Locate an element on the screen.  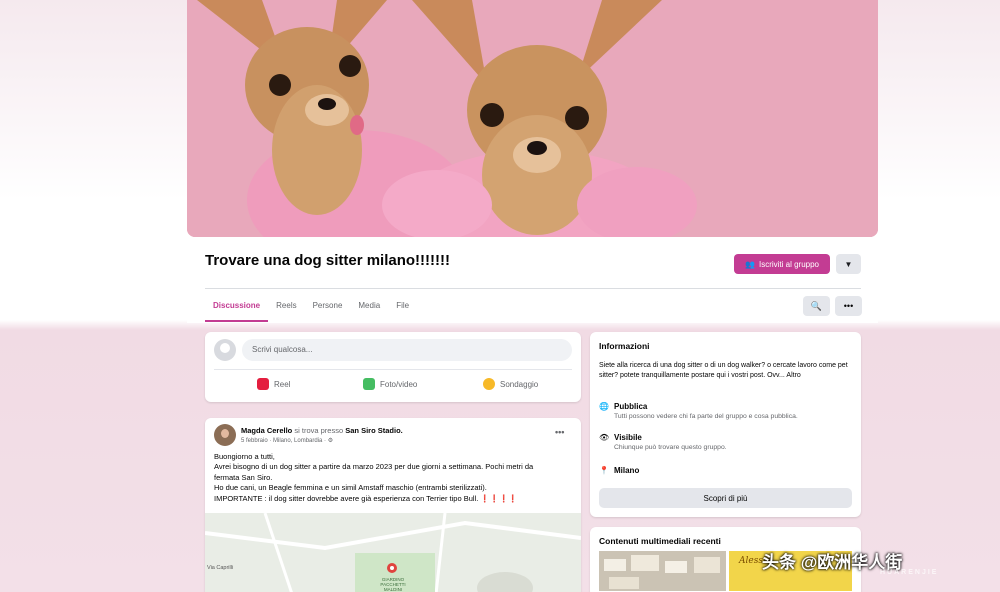
photo-video-label: Foto/video is located at coordinates (399, 384).